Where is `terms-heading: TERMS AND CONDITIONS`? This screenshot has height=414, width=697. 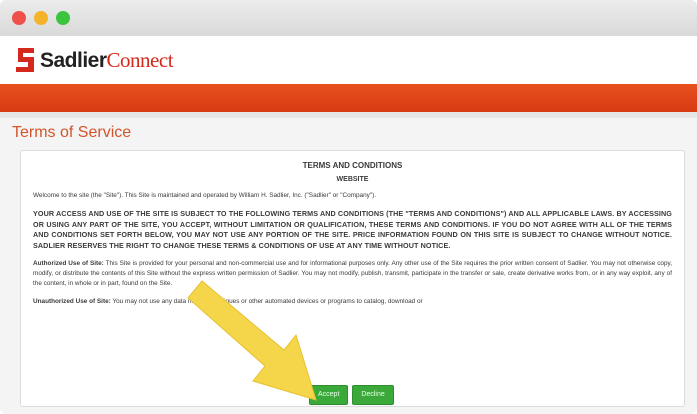 terms-heading: TERMS AND CONDITIONS is located at coordinates (352, 165).